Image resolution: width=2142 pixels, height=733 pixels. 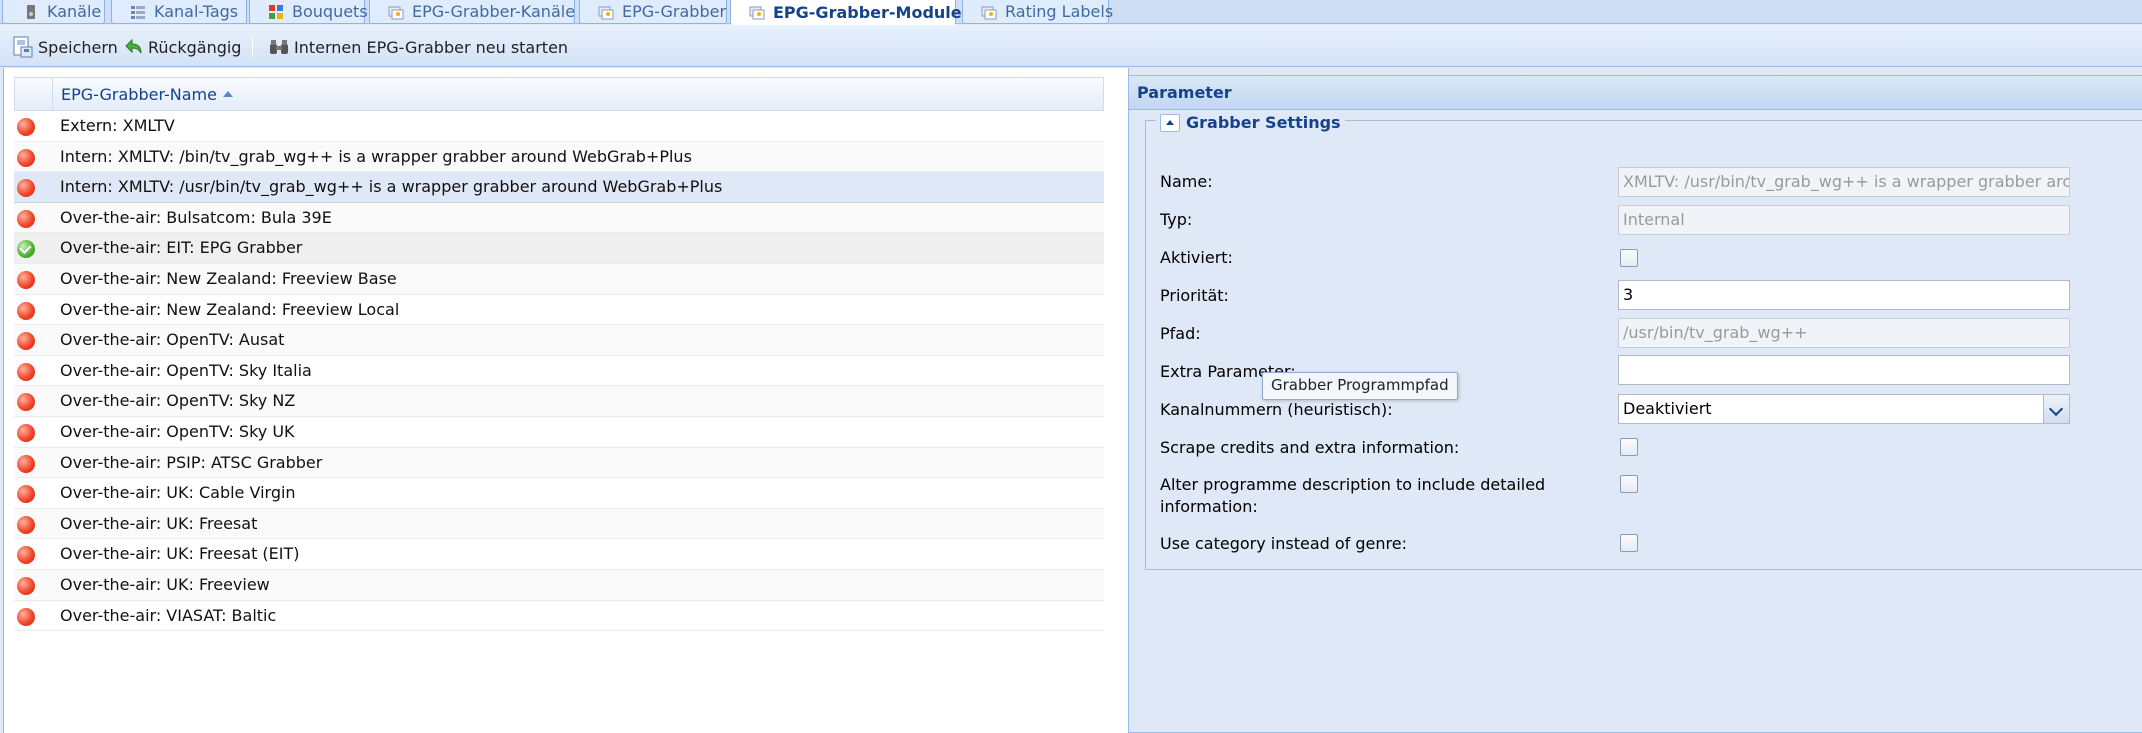 What do you see at coordinates (1844, 295) in the screenshot?
I see `priority-field: 3` at bounding box center [1844, 295].